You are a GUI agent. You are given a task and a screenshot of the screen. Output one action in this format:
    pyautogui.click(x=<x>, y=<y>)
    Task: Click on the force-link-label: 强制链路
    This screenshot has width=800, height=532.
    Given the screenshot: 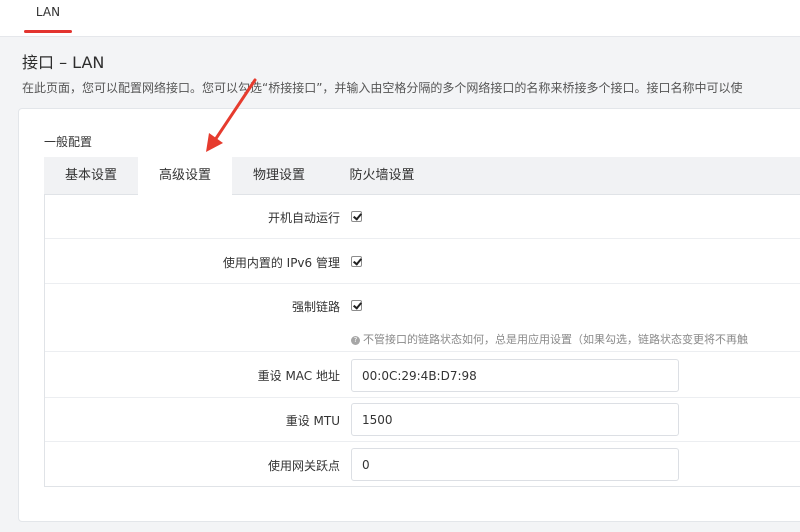 What is the action you would take?
    pyautogui.click(x=315, y=307)
    